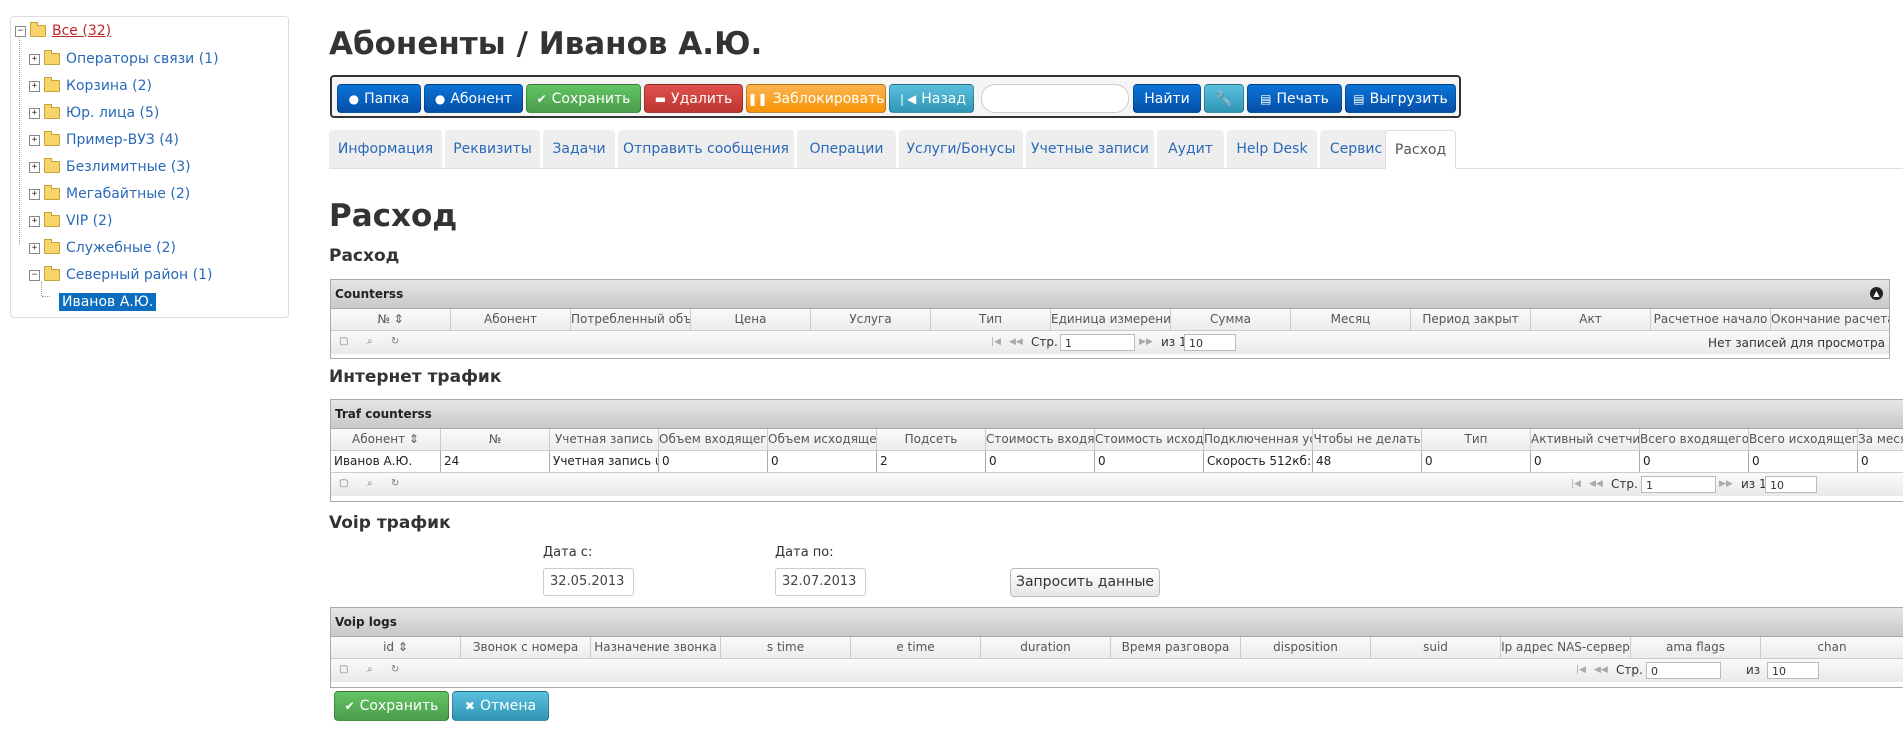 The height and width of the screenshot is (730, 1903). I want to click on tree-item-university: + Пример-ВУЗ (4), so click(104, 140).